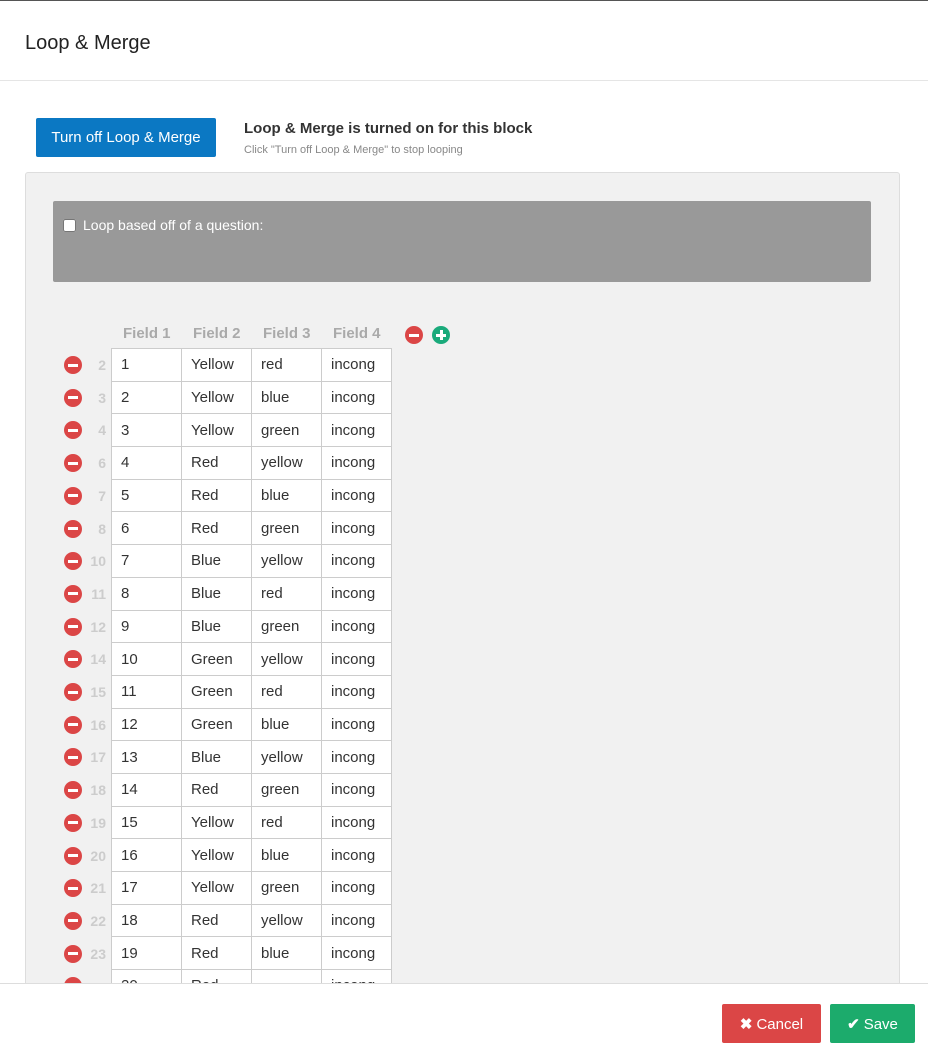 This screenshot has width=928, height=1059. What do you see at coordinates (146, 659) in the screenshot?
I see `cell-field-1: 10` at bounding box center [146, 659].